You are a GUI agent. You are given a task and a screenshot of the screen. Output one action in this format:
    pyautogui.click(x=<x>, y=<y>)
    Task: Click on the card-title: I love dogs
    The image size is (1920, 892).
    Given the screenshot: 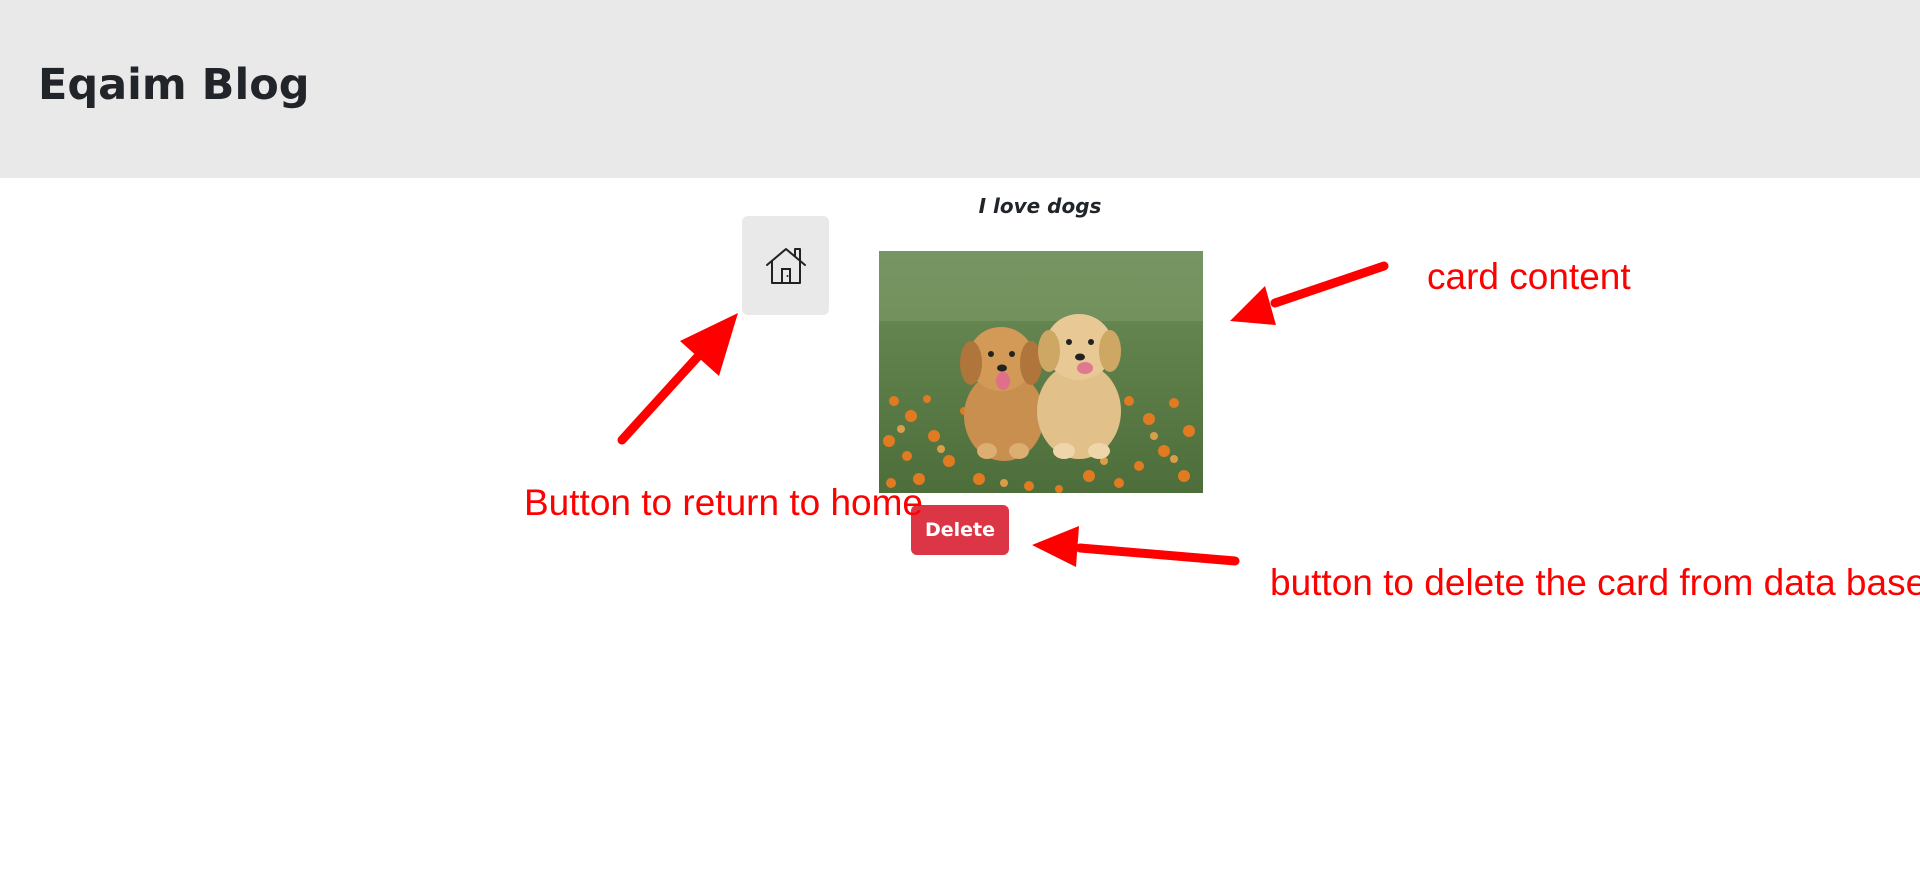 What is the action you would take?
    pyautogui.click(x=1040, y=206)
    